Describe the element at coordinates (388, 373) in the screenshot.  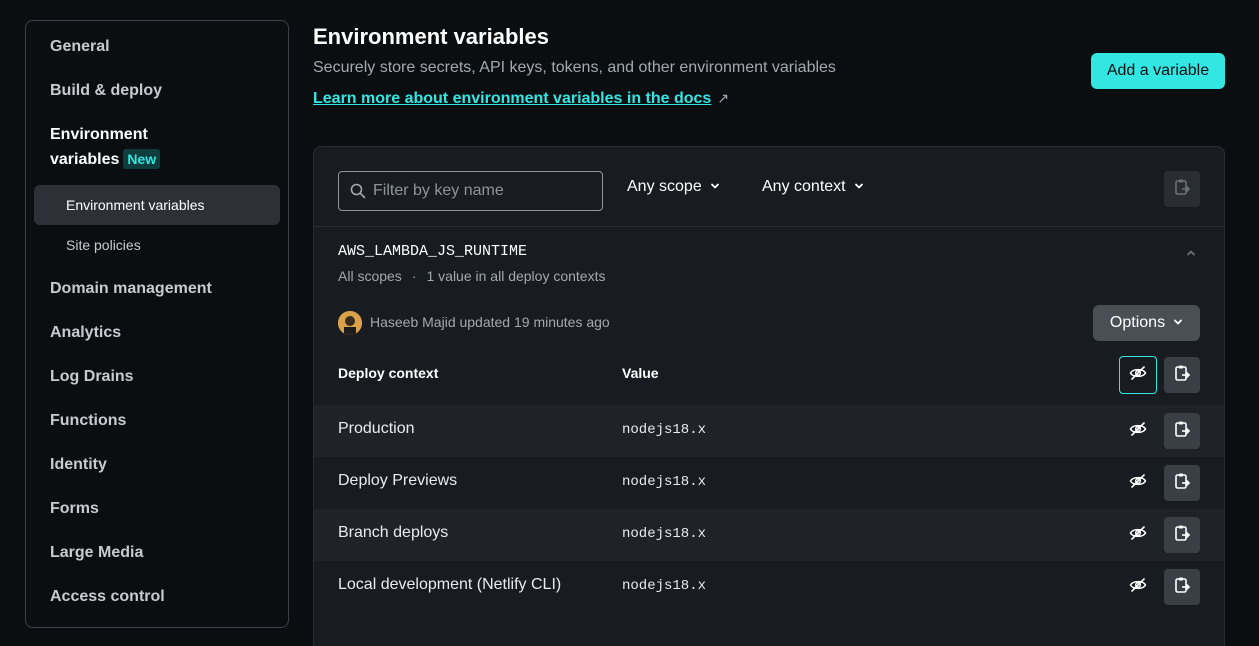
I see `column-header-context: Deploy context` at that location.